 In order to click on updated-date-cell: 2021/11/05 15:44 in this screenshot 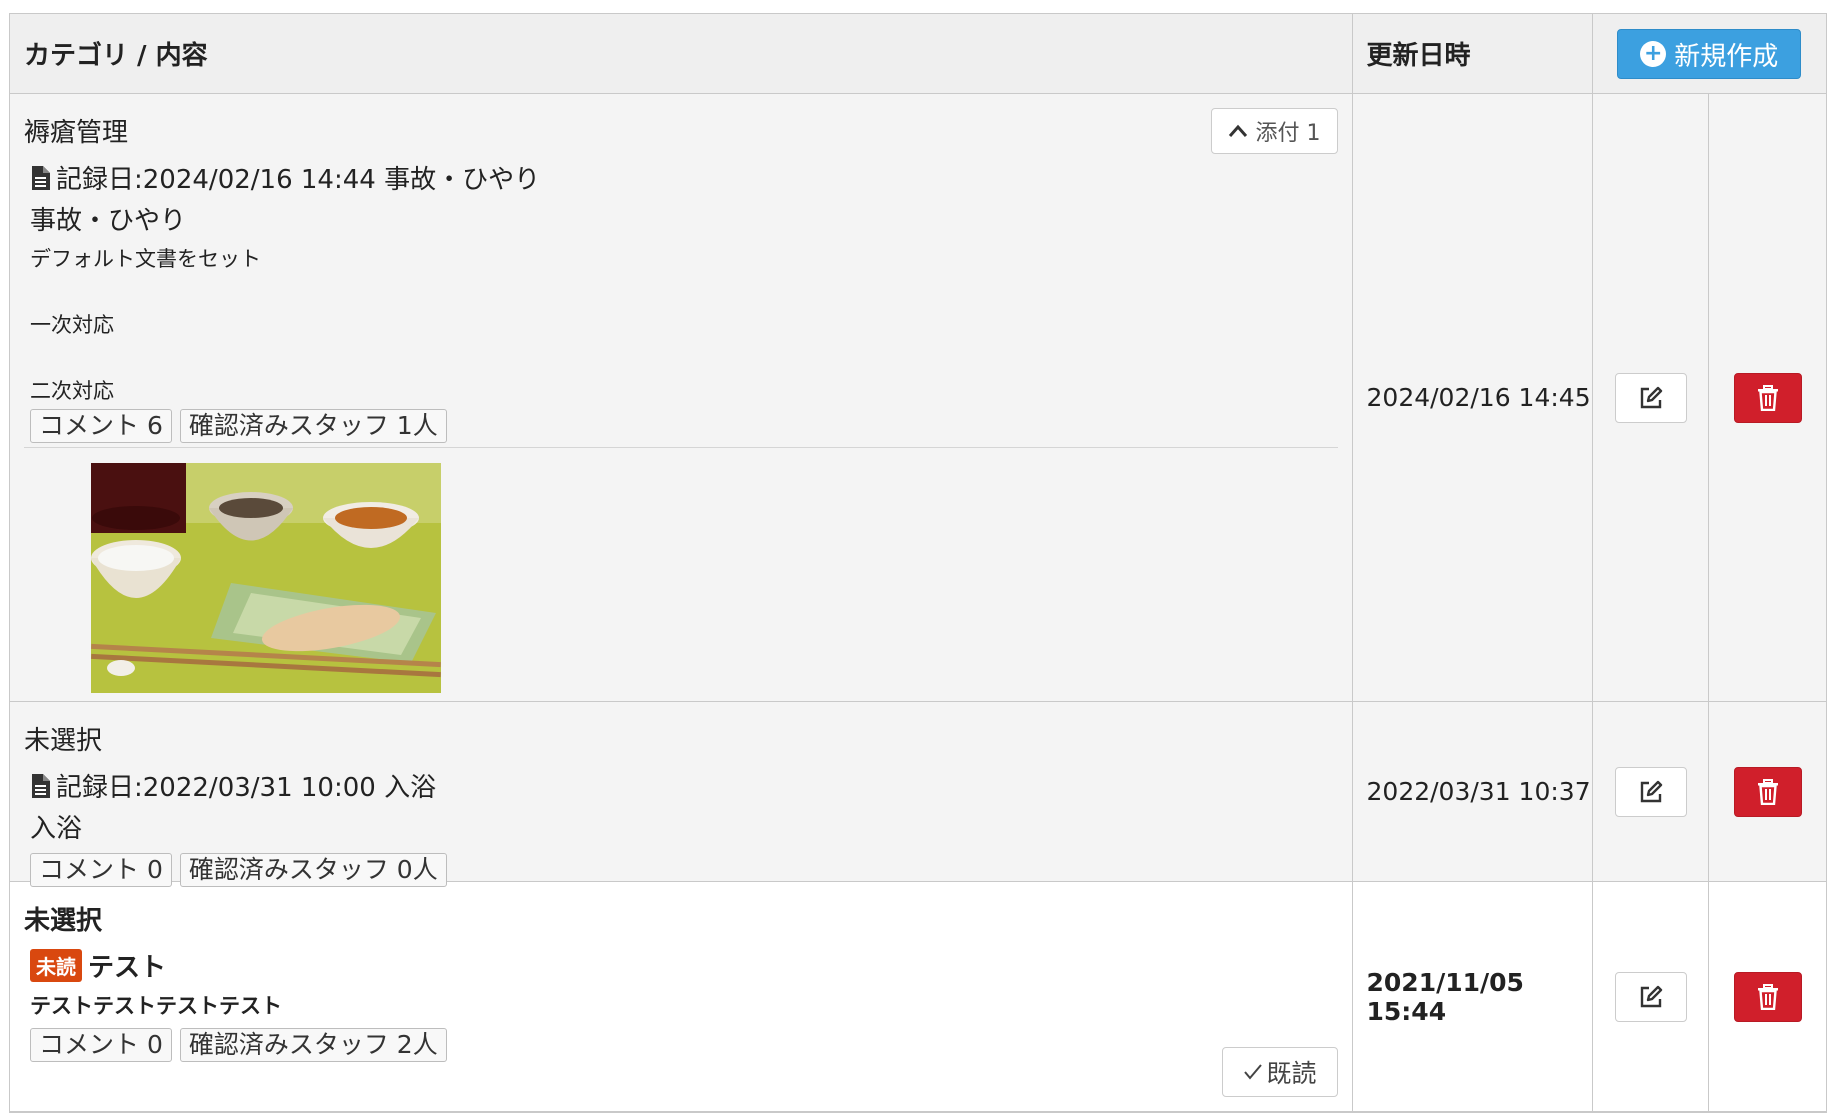, I will do `click(1473, 996)`.